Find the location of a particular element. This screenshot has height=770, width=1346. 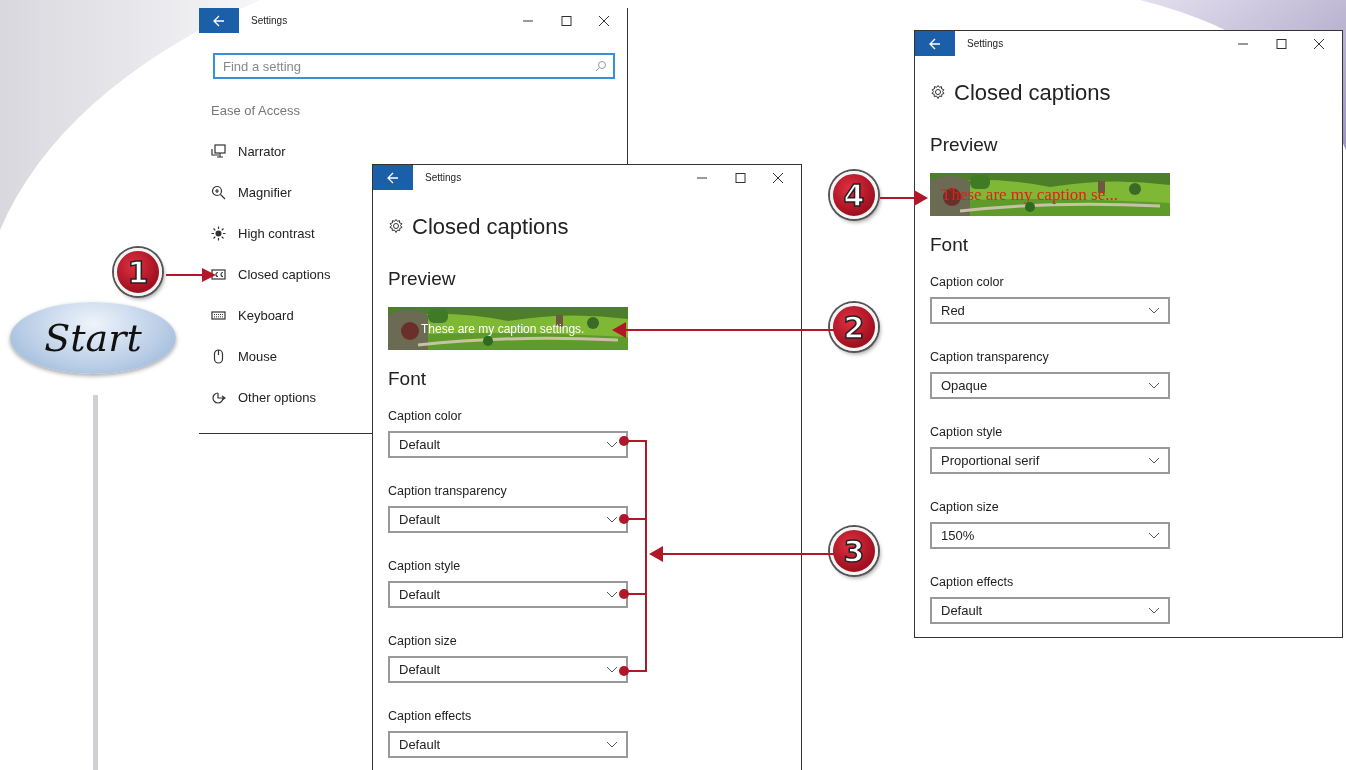

captions-icon is located at coordinates (218, 274).